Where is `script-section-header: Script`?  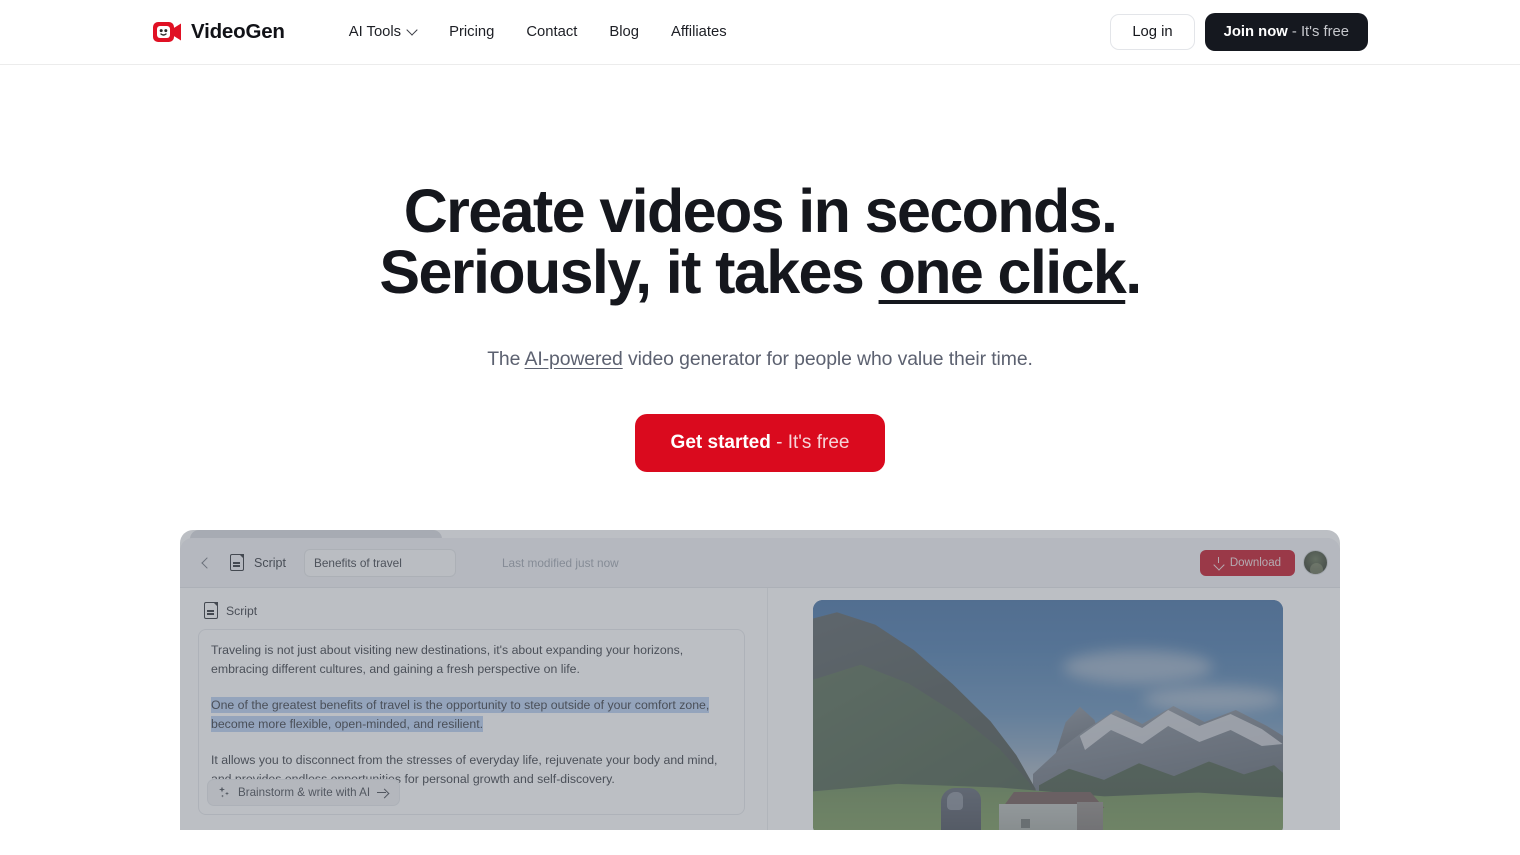 script-section-header: Script is located at coordinates (471, 610).